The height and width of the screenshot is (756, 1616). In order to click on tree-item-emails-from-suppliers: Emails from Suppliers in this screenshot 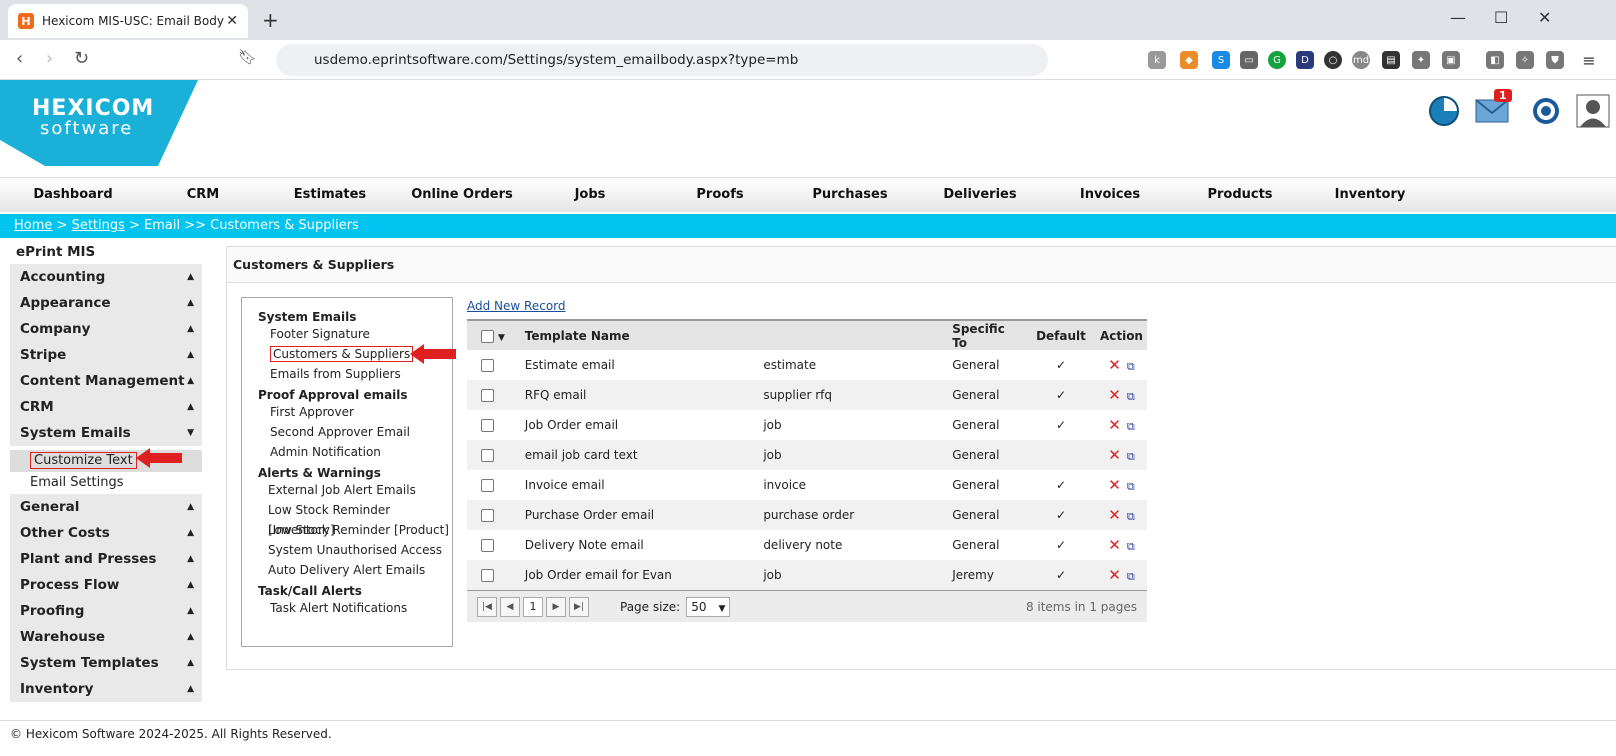, I will do `click(347, 374)`.